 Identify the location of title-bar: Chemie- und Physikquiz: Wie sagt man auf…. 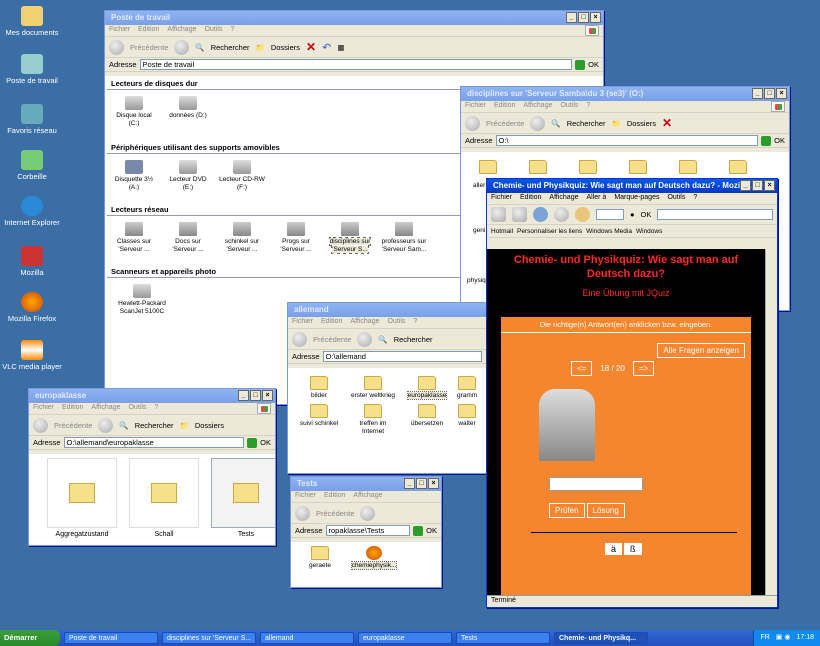
(632, 186).